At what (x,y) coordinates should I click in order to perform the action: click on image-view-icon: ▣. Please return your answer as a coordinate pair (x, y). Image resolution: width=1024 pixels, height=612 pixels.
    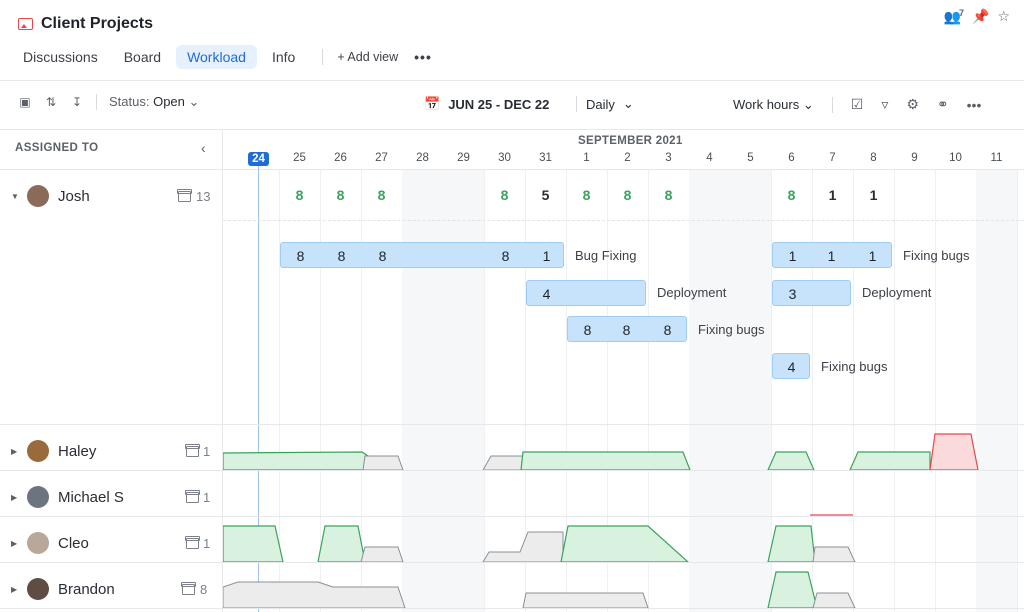
    Looking at the image, I should click on (25, 102).